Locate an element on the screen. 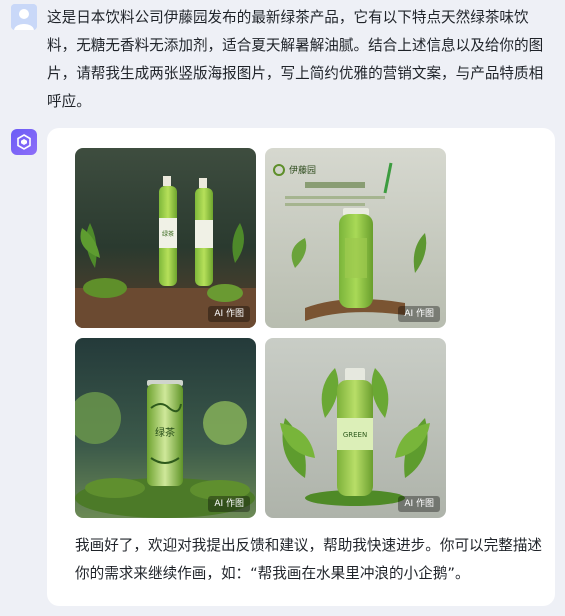 The image size is (565, 616). generated-image-4: GREEN AI 作图 is located at coordinates (355, 428).